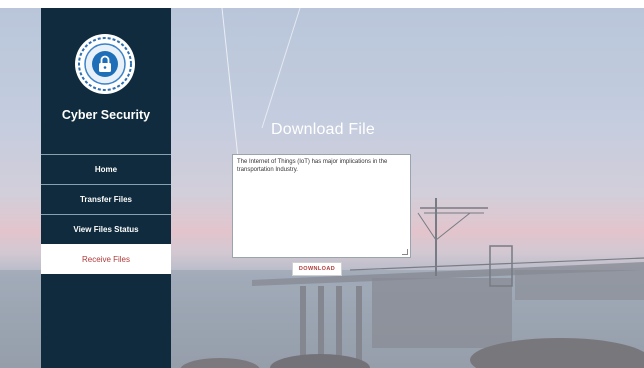  Describe the element at coordinates (106, 115) in the screenshot. I see `app-brand-title: Cyber Security` at that location.